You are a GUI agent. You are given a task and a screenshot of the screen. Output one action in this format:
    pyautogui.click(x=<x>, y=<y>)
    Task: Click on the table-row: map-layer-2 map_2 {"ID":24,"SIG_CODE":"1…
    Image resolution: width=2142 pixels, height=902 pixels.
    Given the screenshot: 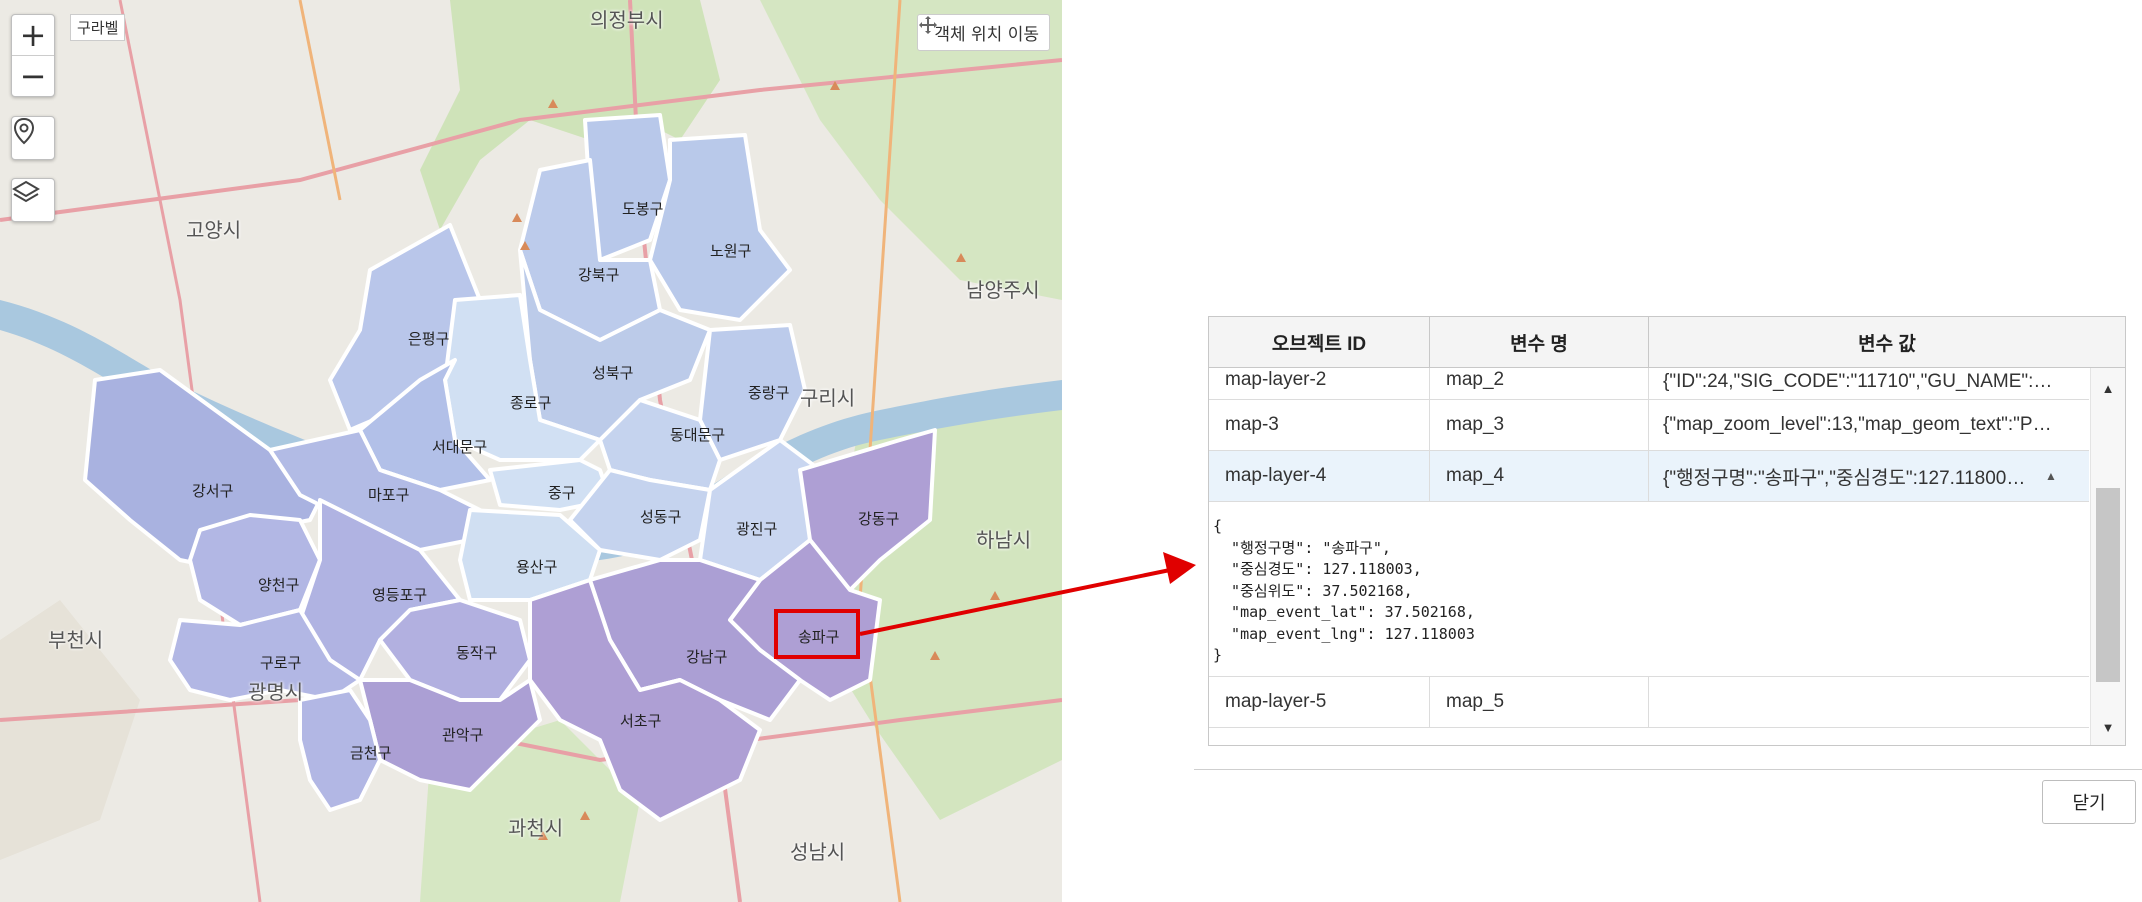 What is the action you would take?
    pyautogui.click(x=1649, y=384)
    